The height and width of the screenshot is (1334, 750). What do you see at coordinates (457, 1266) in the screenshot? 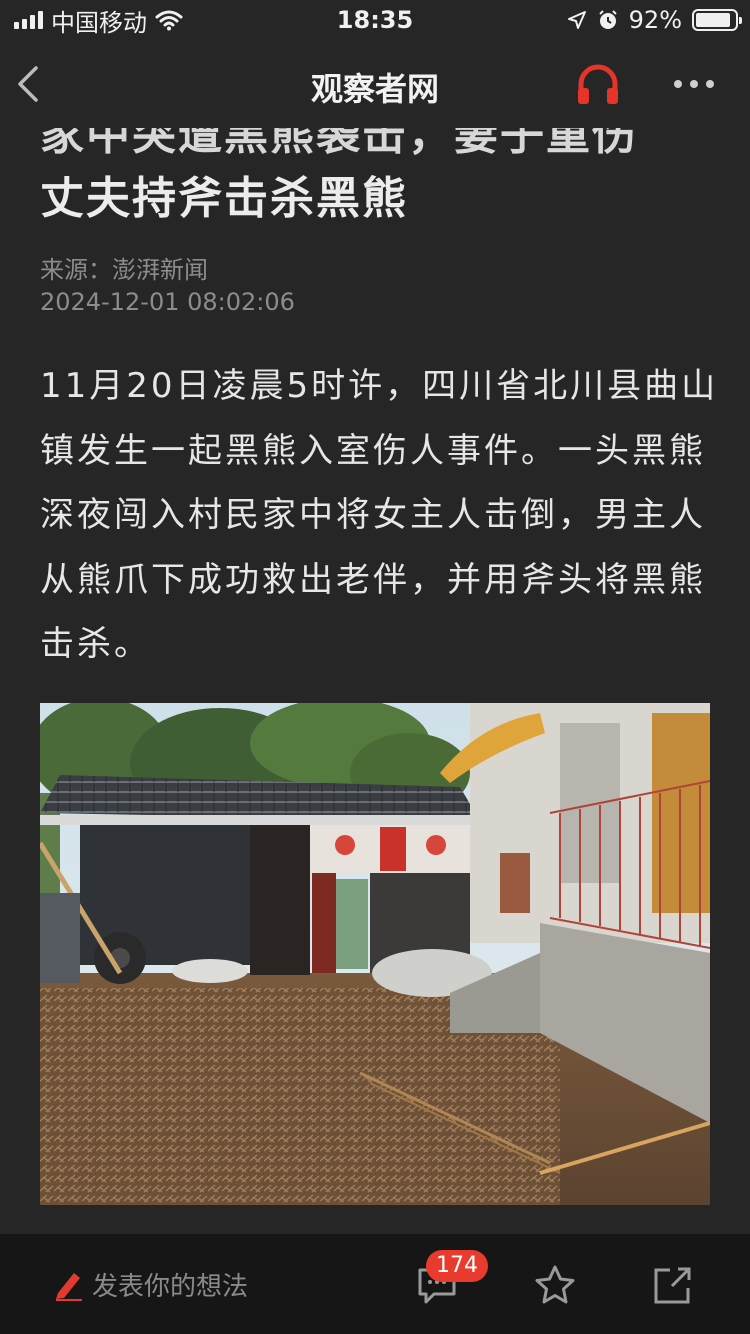
I see `comment-count-badge: 174` at bounding box center [457, 1266].